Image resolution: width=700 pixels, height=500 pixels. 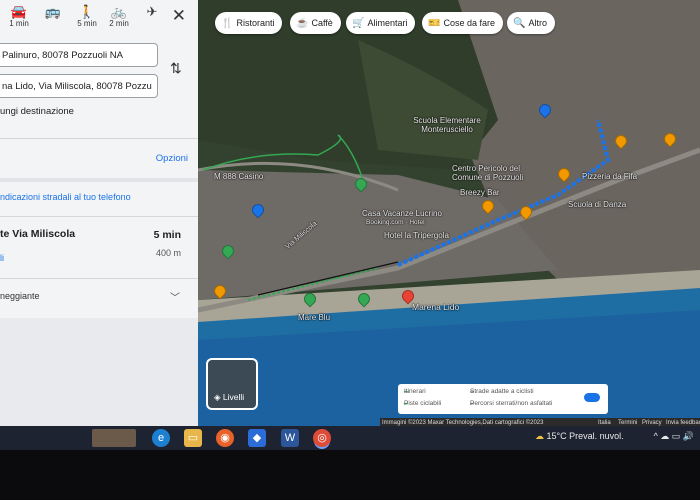 I want to click on mode-transit: 🚌, so click(x=53, y=11).